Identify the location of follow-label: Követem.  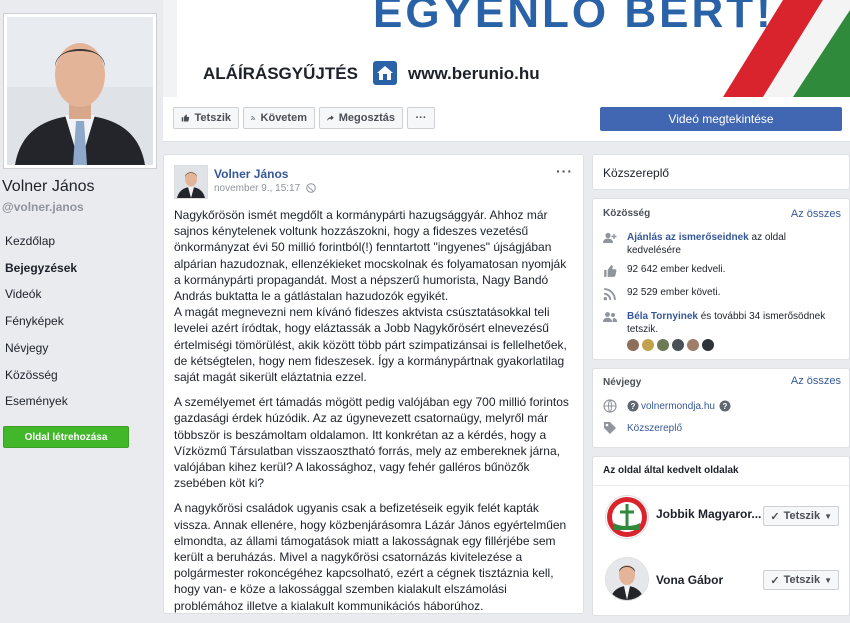
(283, 118).